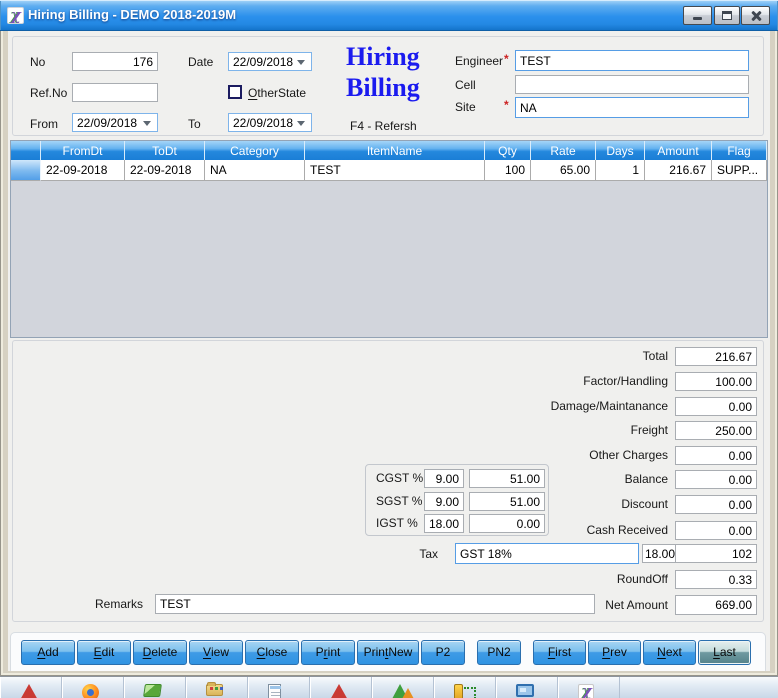  Describe the element at coordinates (395, 170) in the screenshot. I see `cell-itemname: TEST` at that location.